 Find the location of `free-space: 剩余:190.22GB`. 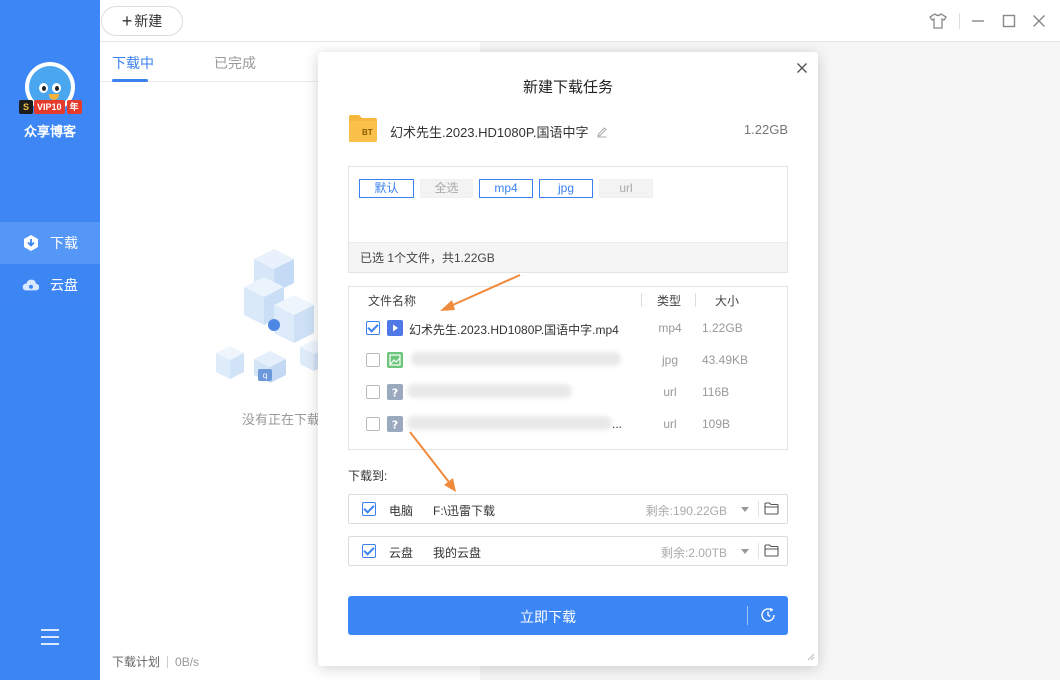

free-space: 剩余:190.22GB is located at coordinates (686, 511).